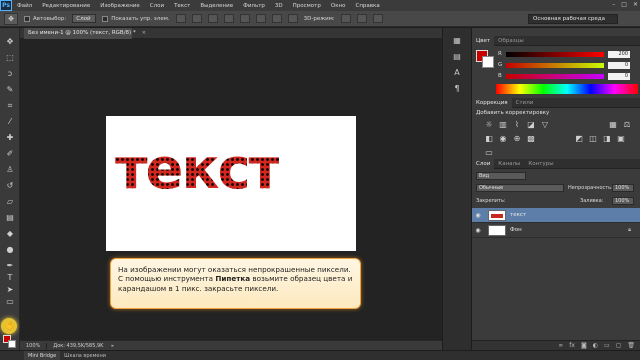 The height and width of the screenshot is (360, 640). I want to click on hue-saturation-icon: ▦, so click(613, 125).